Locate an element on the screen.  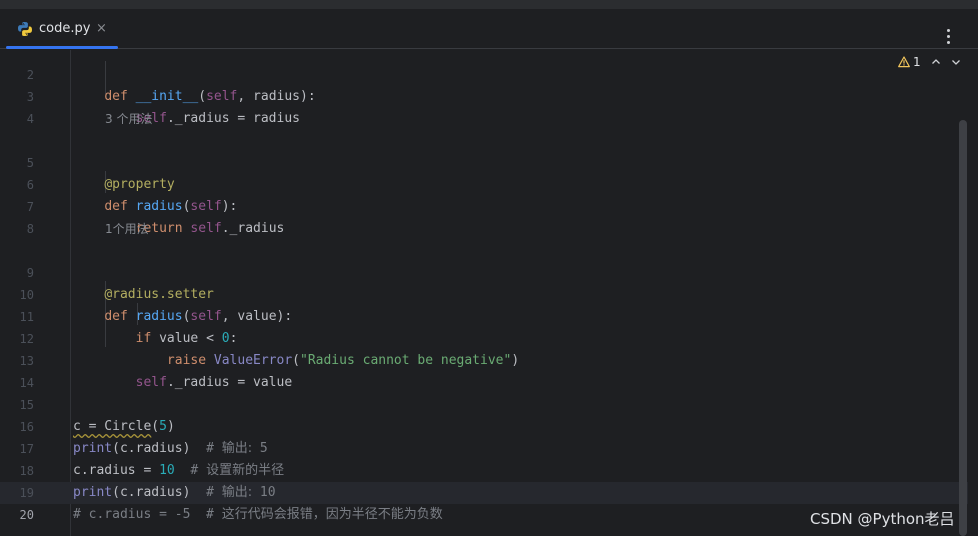
code-line: 13 self._radius = value is located at coordinates (480, 359).